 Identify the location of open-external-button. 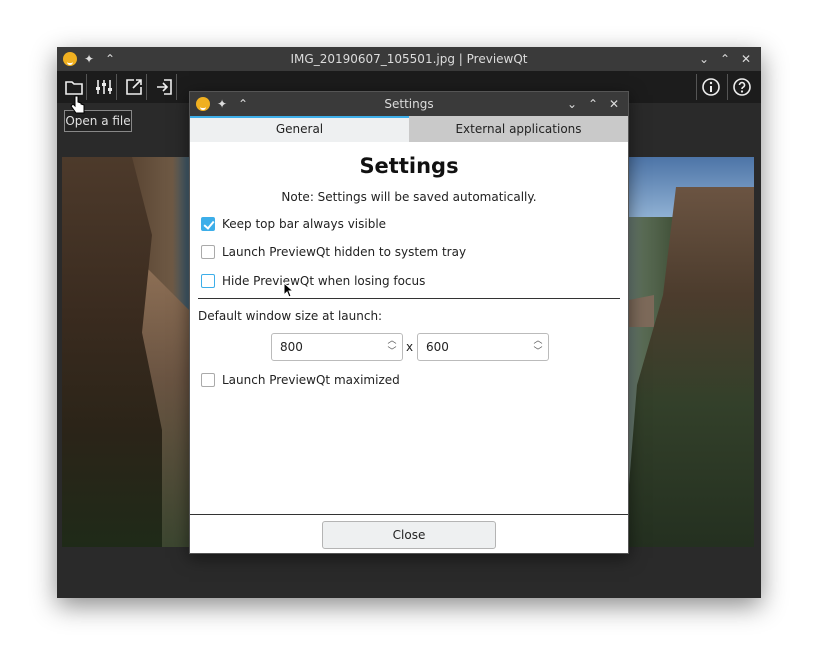
(134, 87).